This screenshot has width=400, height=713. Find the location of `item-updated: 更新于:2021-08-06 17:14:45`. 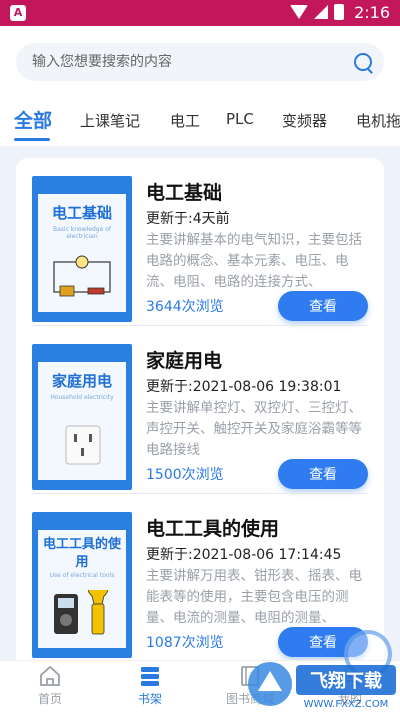

item-updated: 更新于:2021-08-06 17:14:45 is located at coordinates (244, 555).